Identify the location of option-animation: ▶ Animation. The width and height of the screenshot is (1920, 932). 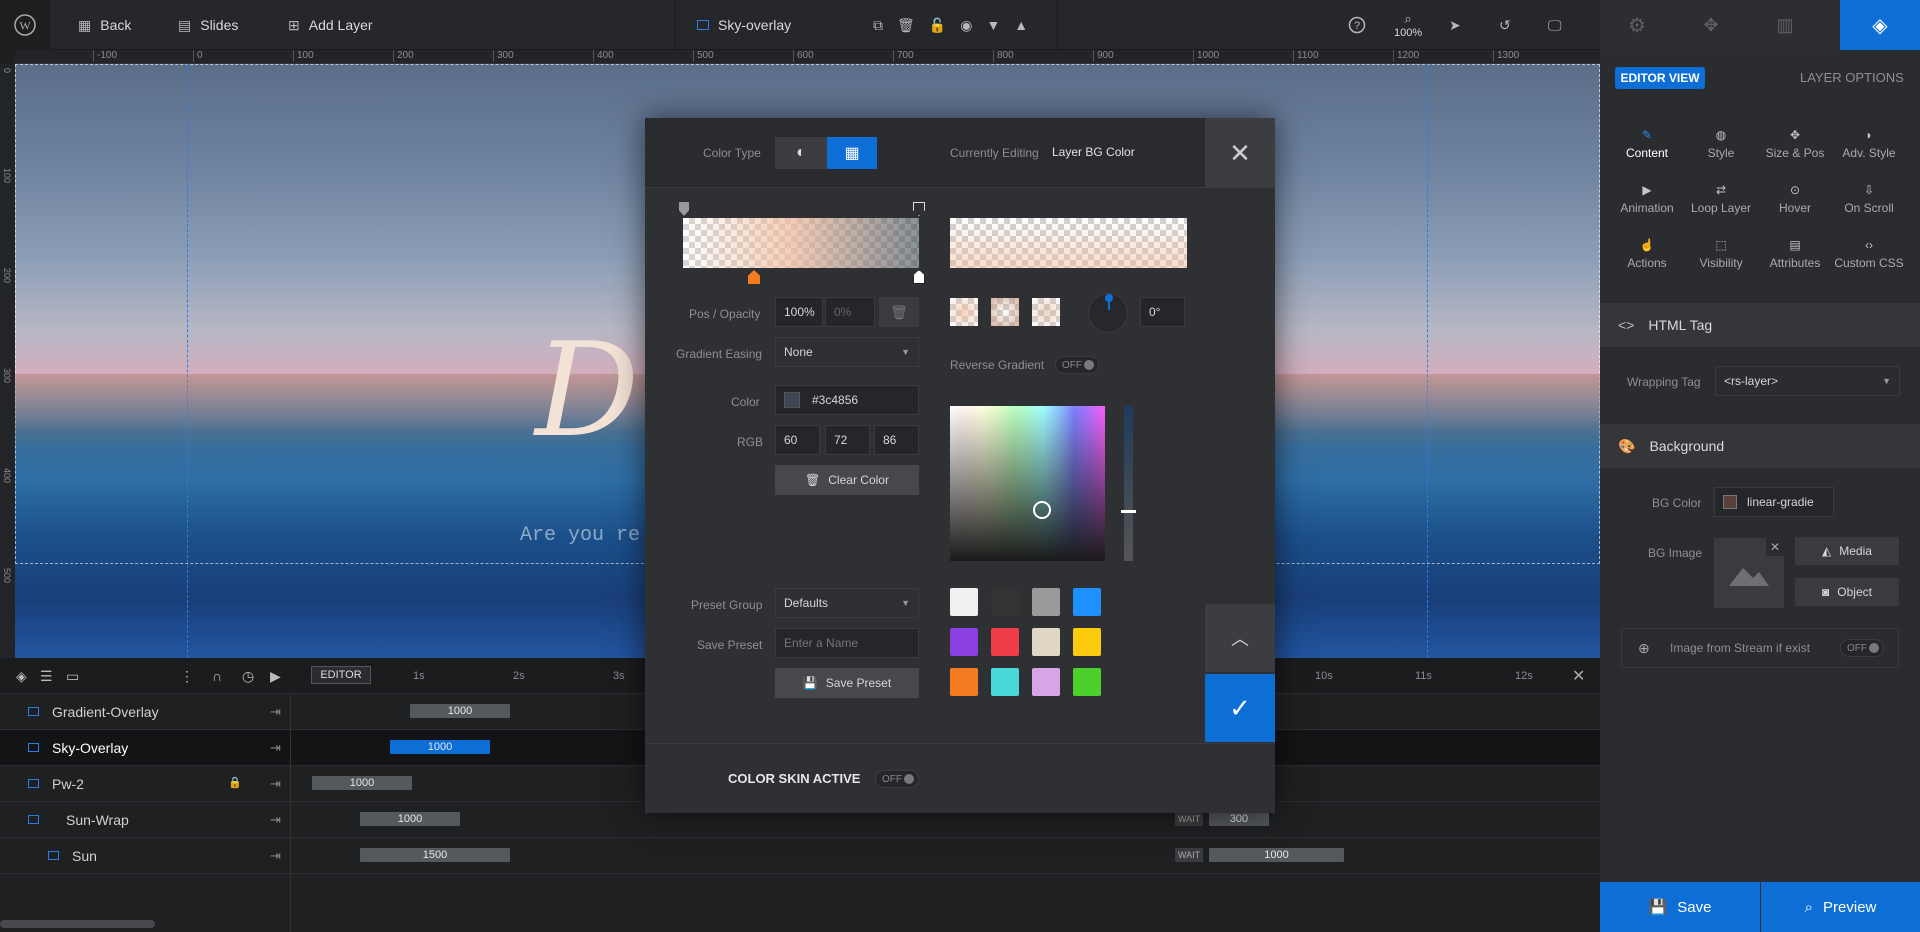
(1647, 197).